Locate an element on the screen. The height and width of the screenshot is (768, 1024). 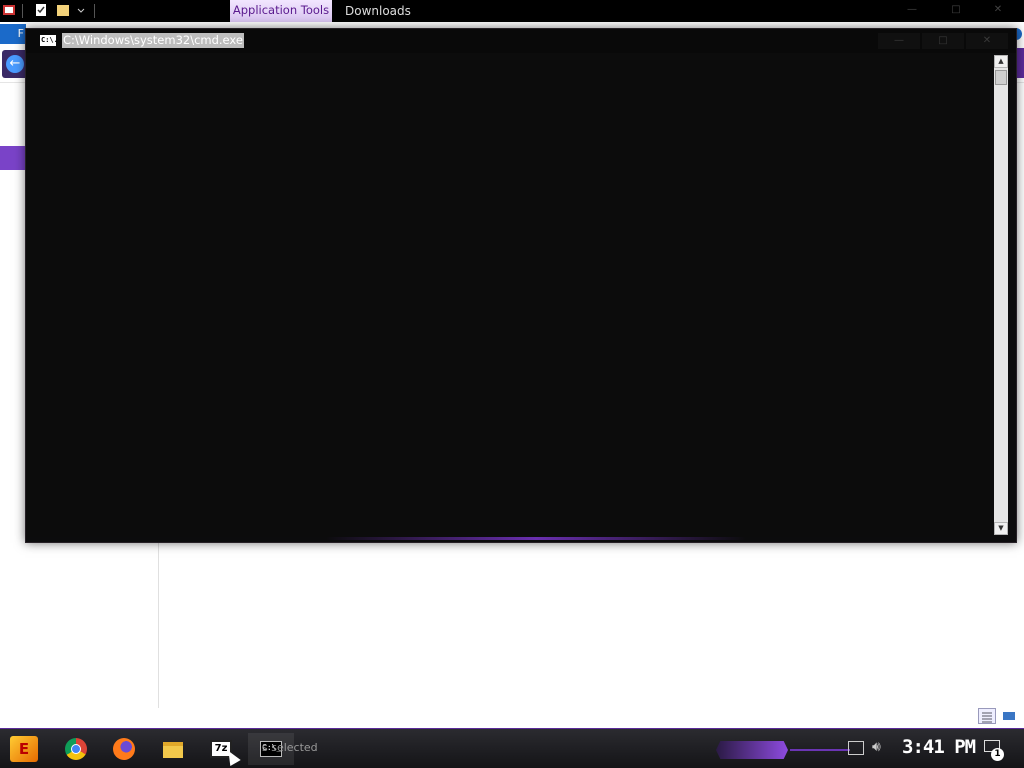
chrome-taskbar-button is located at coordinates (76, 749).